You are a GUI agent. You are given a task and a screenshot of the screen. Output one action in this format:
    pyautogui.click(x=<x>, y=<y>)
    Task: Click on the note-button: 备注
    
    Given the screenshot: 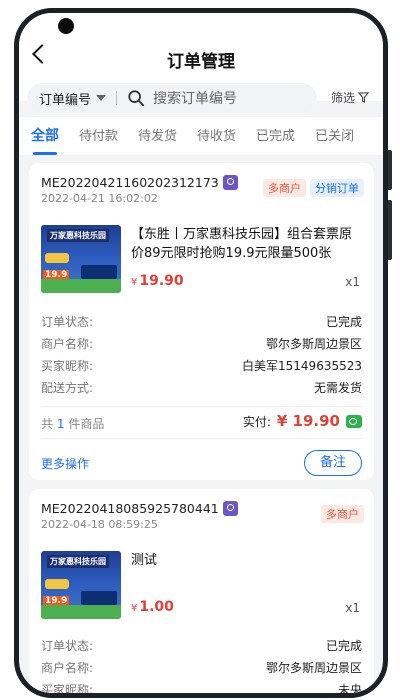 What is the action you would take?
    pyautogui.click(x=333, y=463)
    